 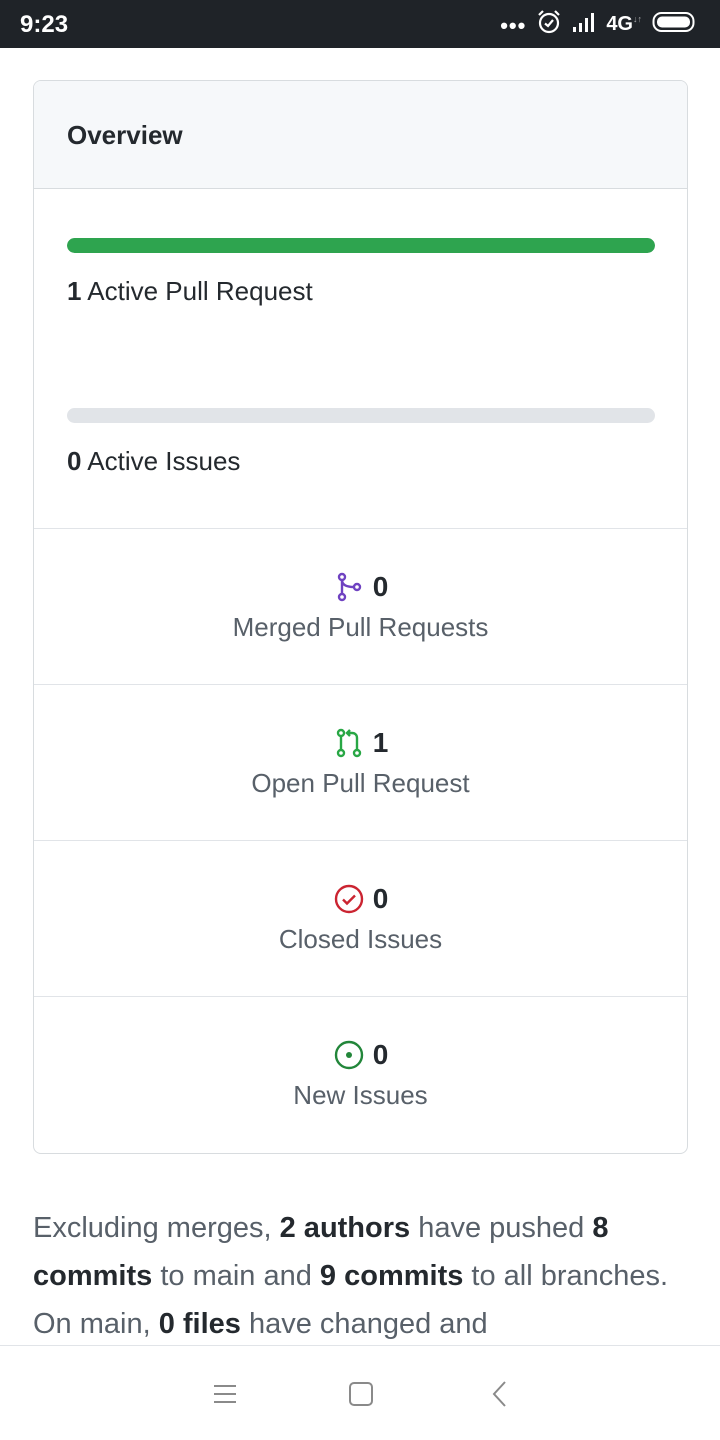 What do you see at coordinates (74, 291) in the screenshot?
I see `active-pull-requests-count: 1` at bounding box center [74, 291].